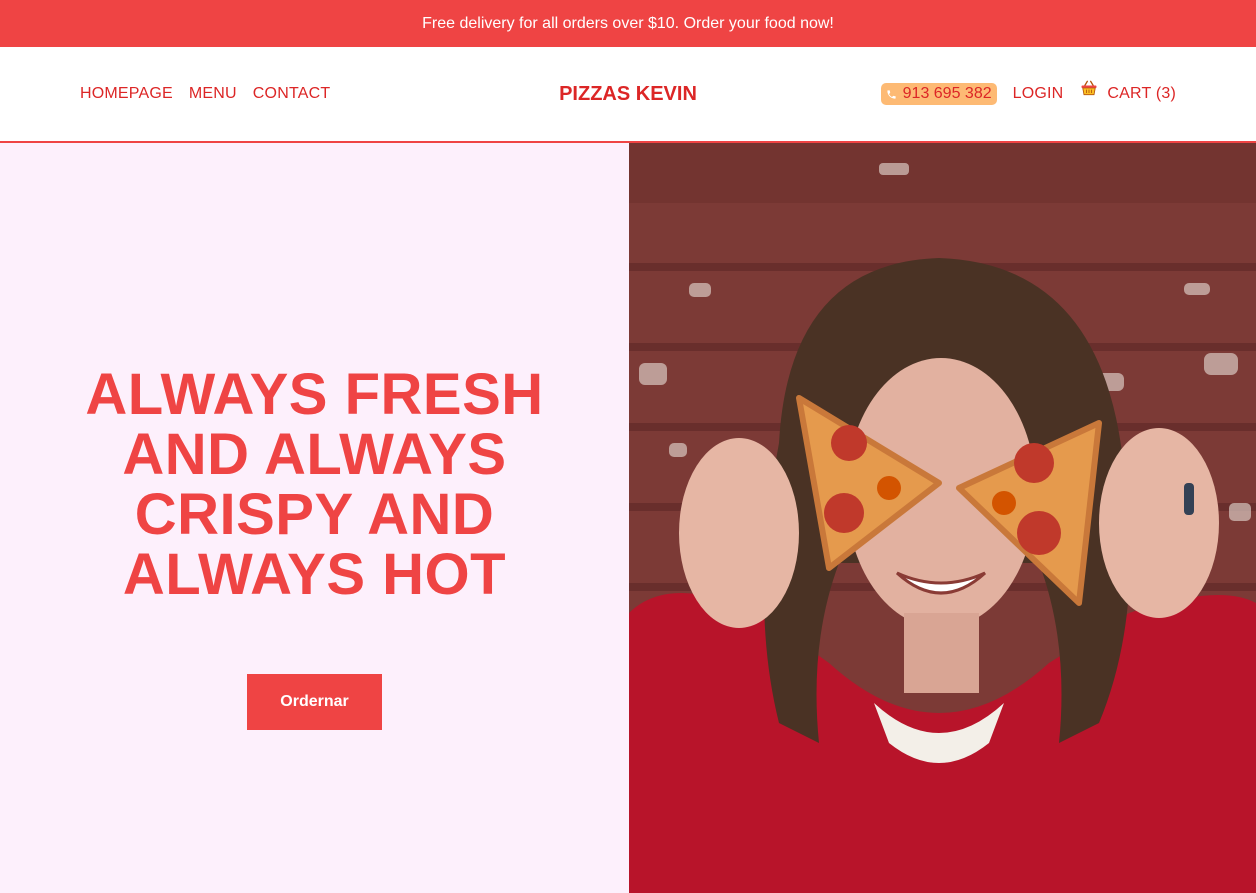  What do you see at coordinates (947, 93) in the screenshot?
I see `phone-number: 913 695 382` at bounding box center [947, 93].